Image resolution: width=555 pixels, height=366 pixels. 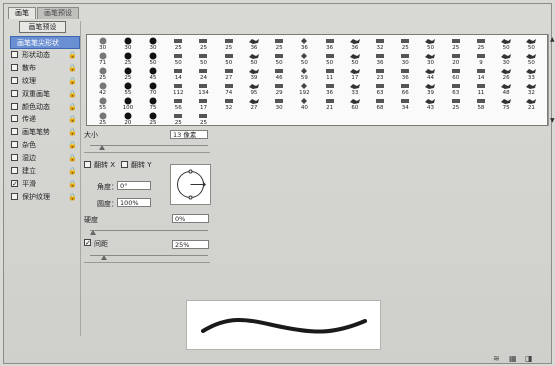 I want to click on brush-presets-button: 画笔预设, so click(x=42, y=27).